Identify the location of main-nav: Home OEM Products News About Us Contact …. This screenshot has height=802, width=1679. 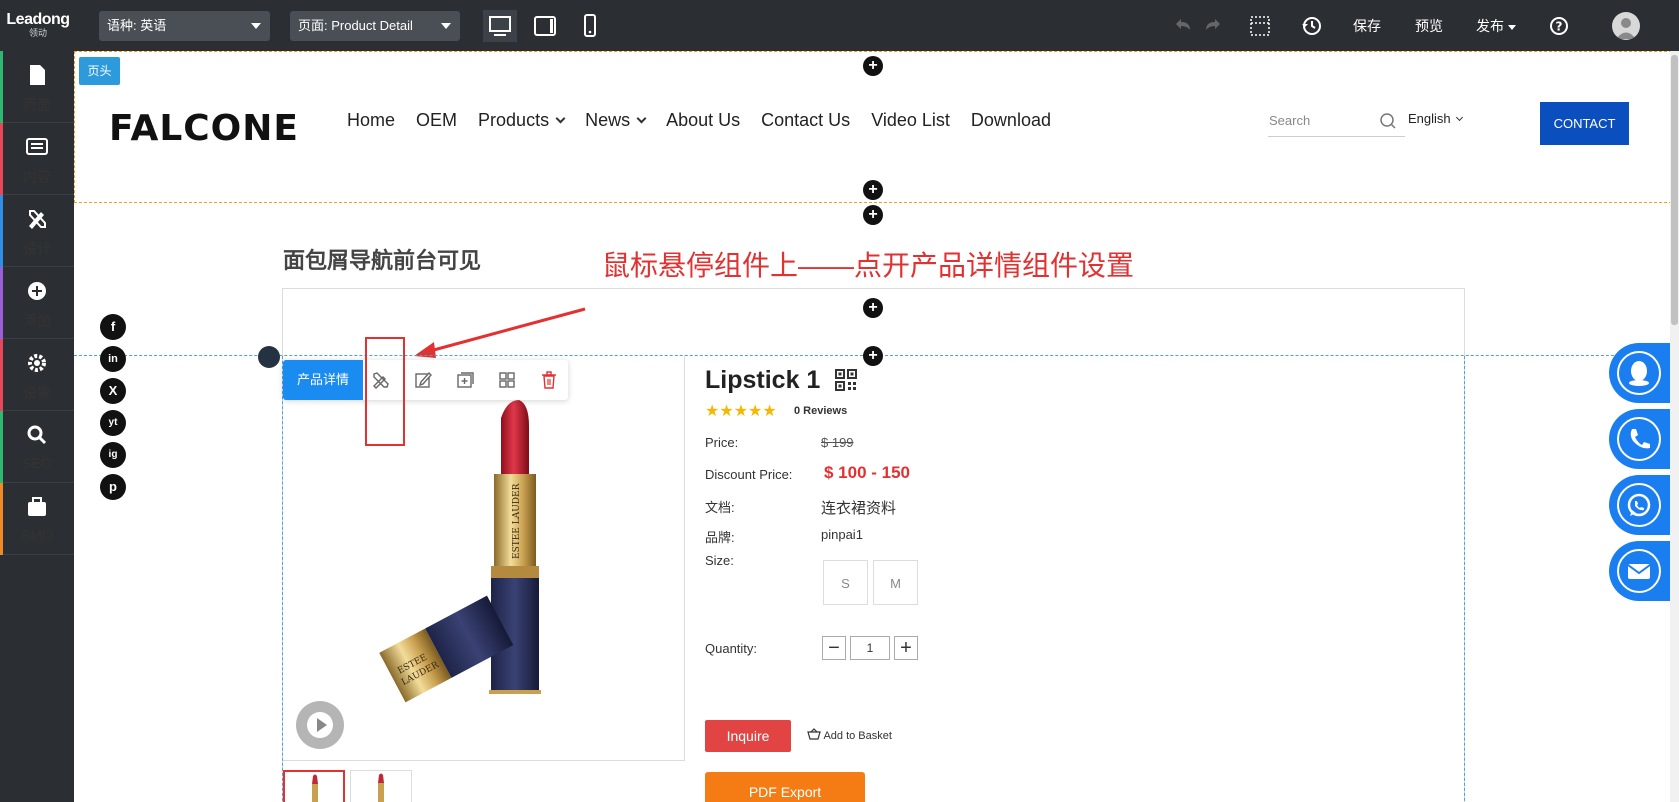
(709, 120).